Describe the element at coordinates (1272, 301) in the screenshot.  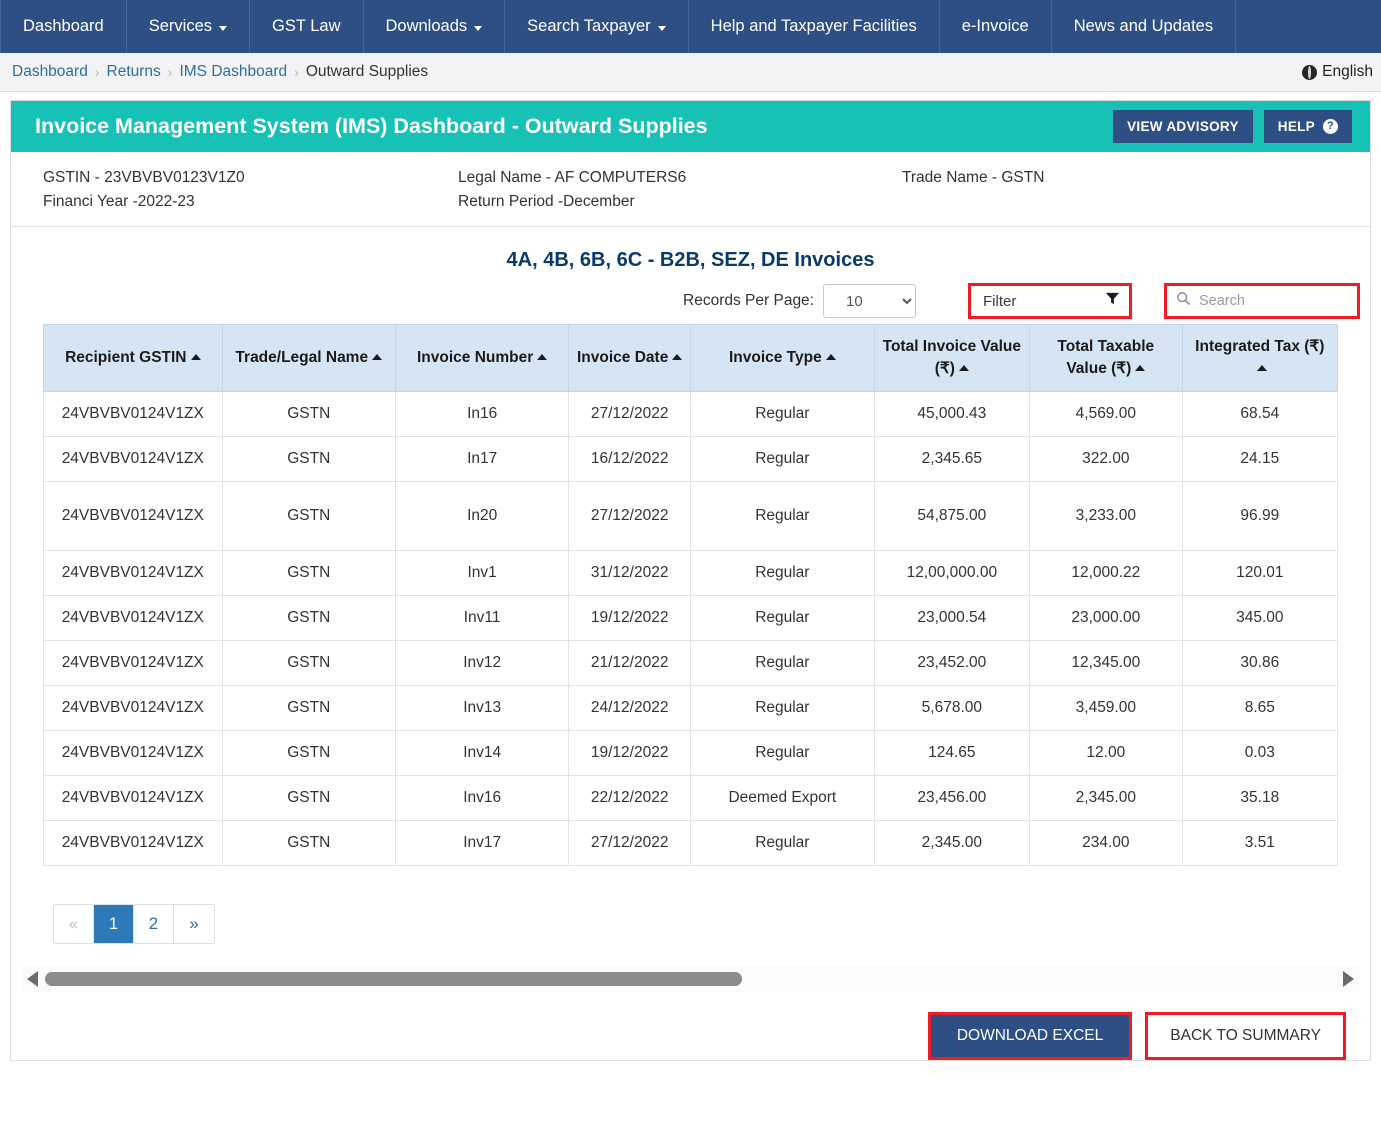
I see `search-input` at that location.